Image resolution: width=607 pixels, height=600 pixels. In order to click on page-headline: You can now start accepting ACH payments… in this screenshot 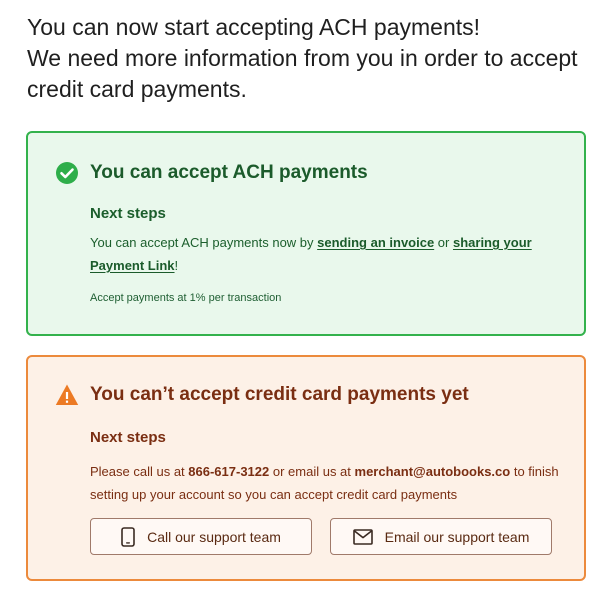, I will do `click(314, 58)`.